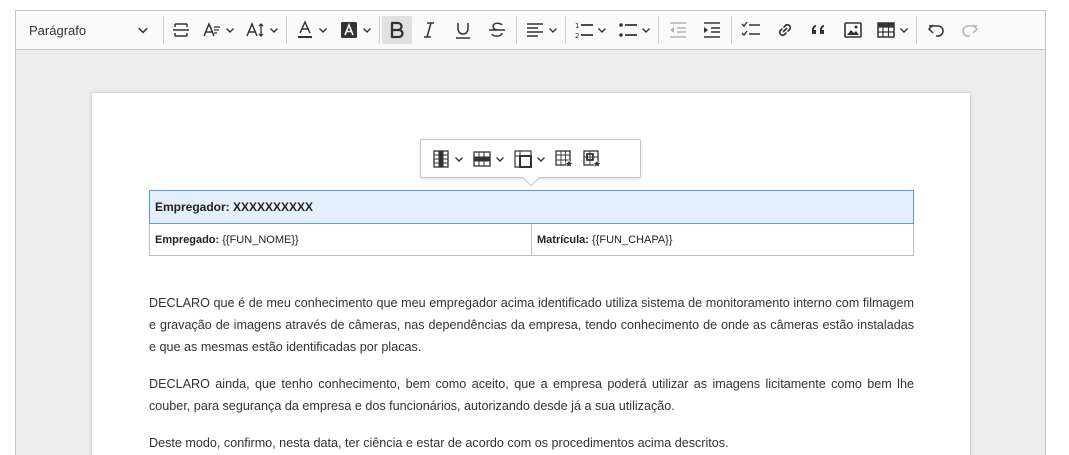 The height and width of the screenshot is (455, 1069). I want to click on undo-button, so click(936, 30).